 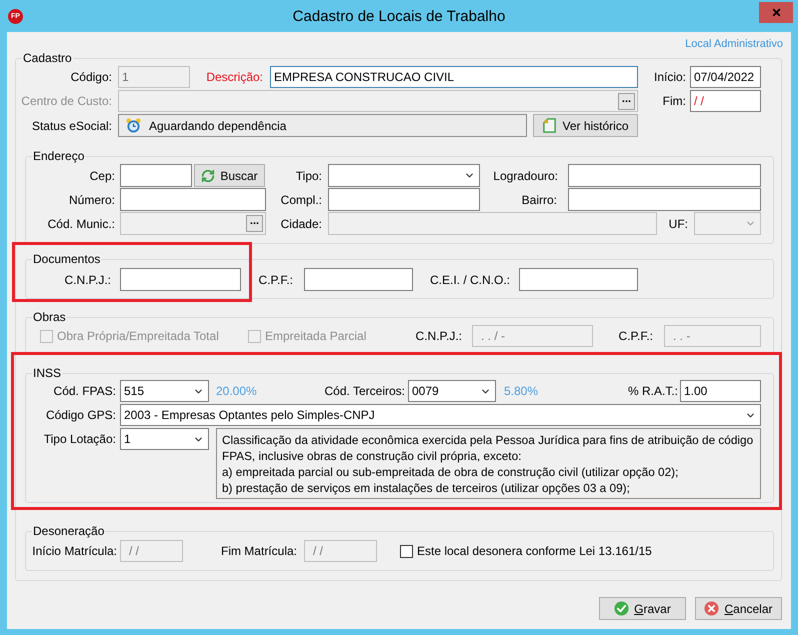 I want to click on field-label: Cód. Munic.:, so click(x=81, y=223).